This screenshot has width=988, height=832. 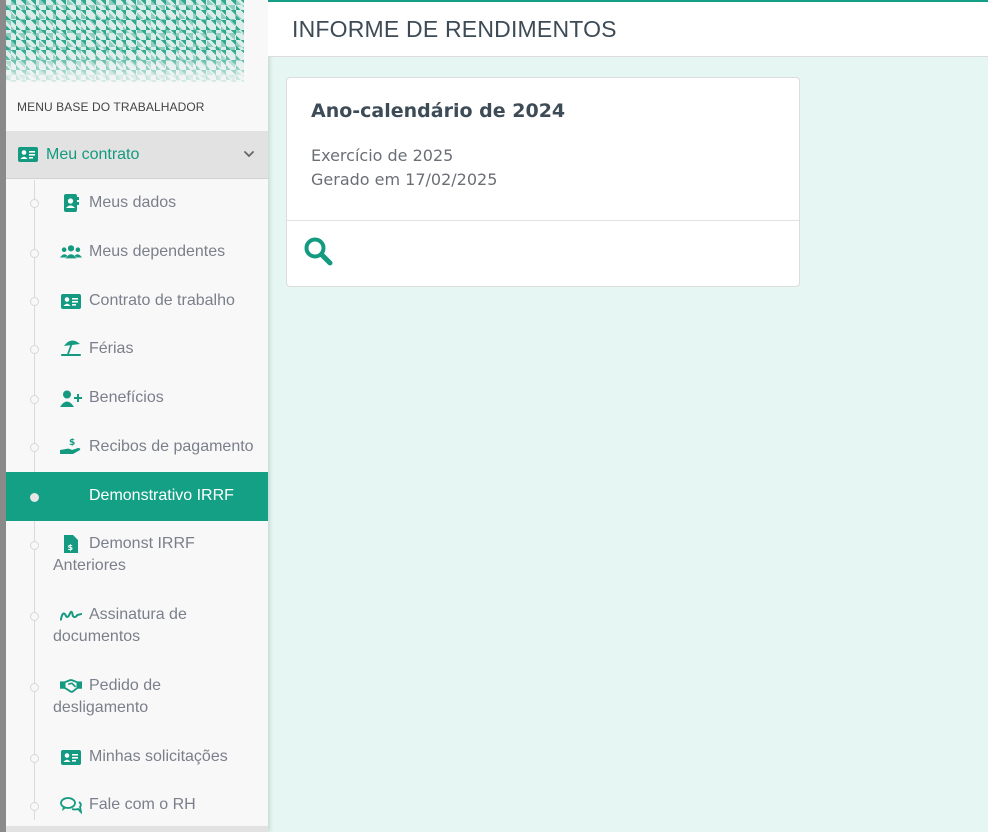 I want to click on card-title: Ano-calendário de 2024, so click(x=438, y=111).